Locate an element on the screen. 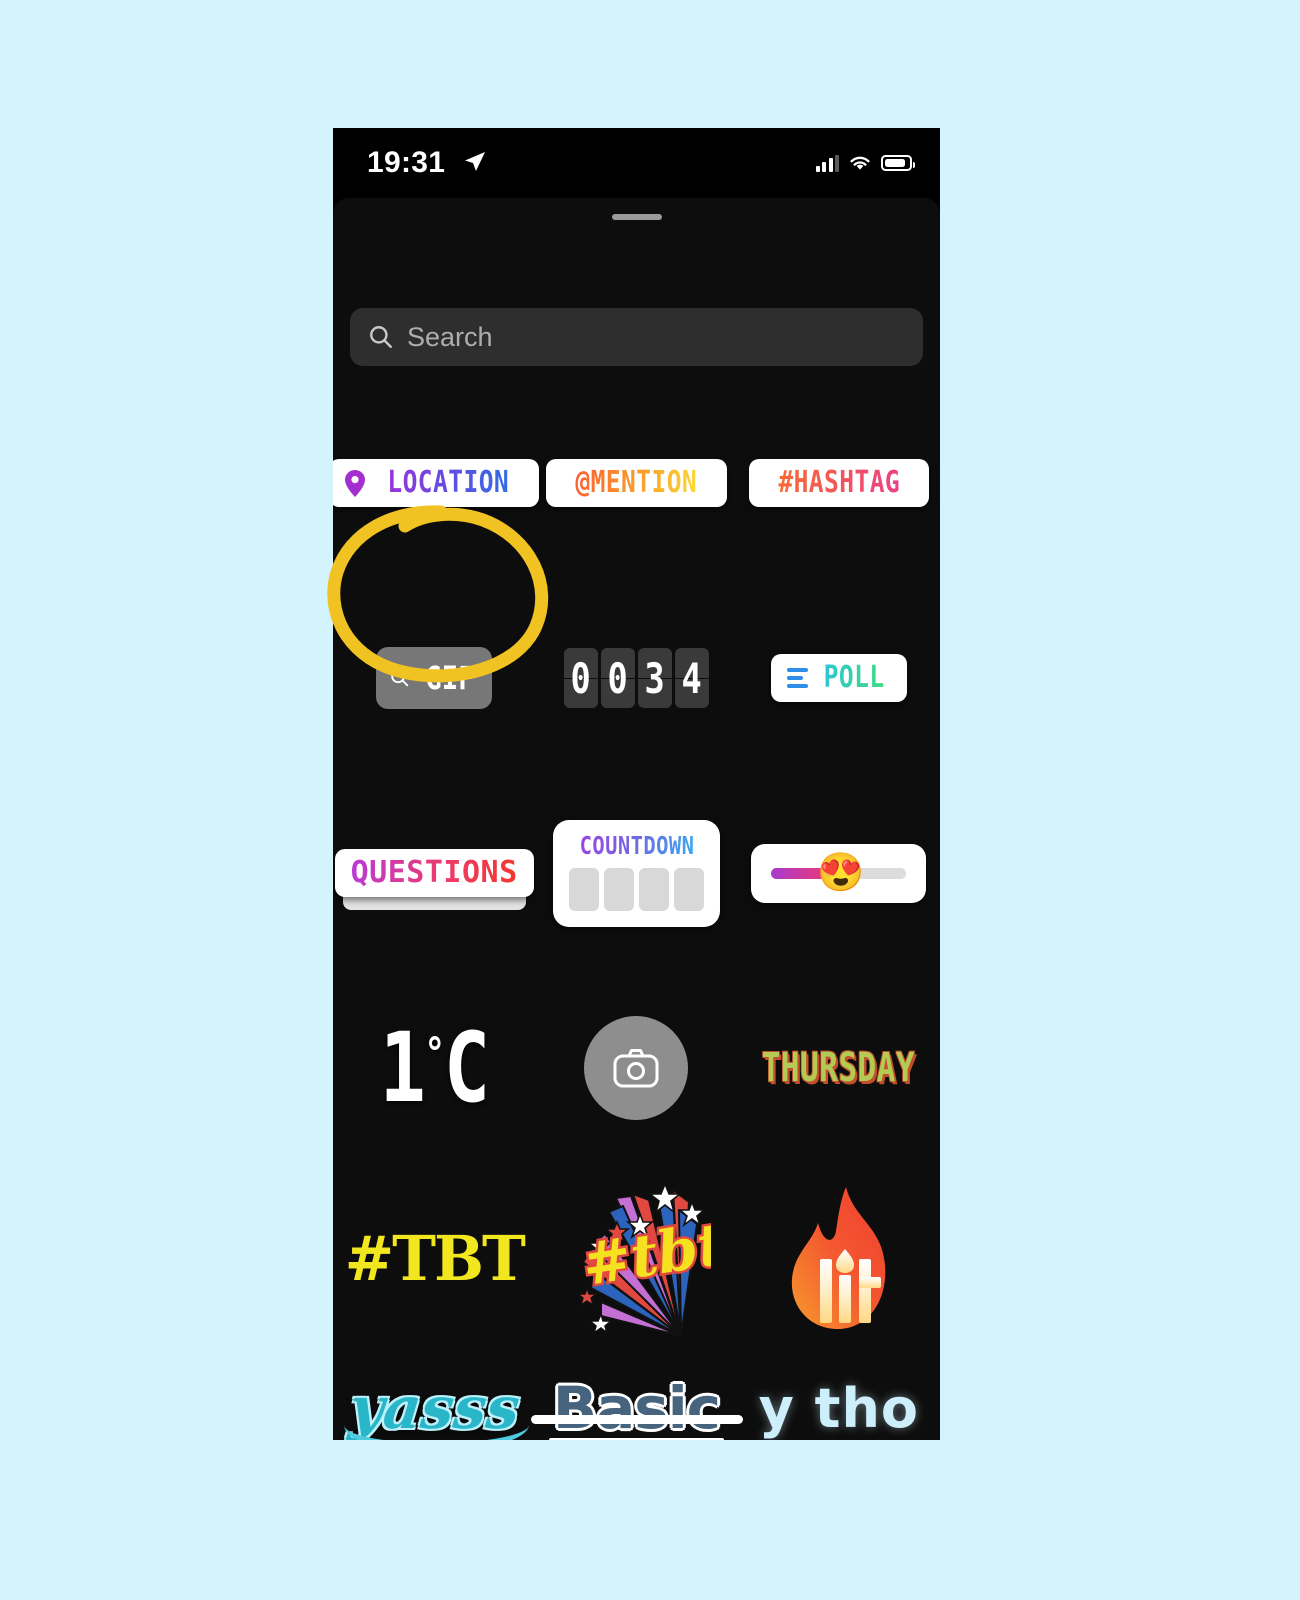 The height and width of the screenshot is (1600, 1300). sticker-row-6: yasss Basic y tho is located at coordinates (636, 1396).